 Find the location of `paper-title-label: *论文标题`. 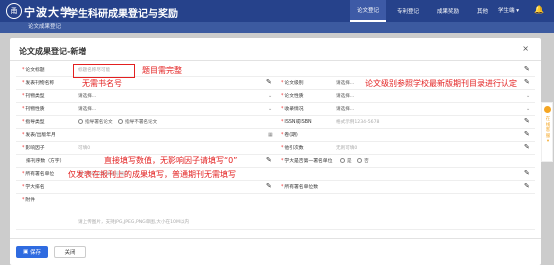

paper-title-label: *论文标题 is located at coordinates (33, 70).